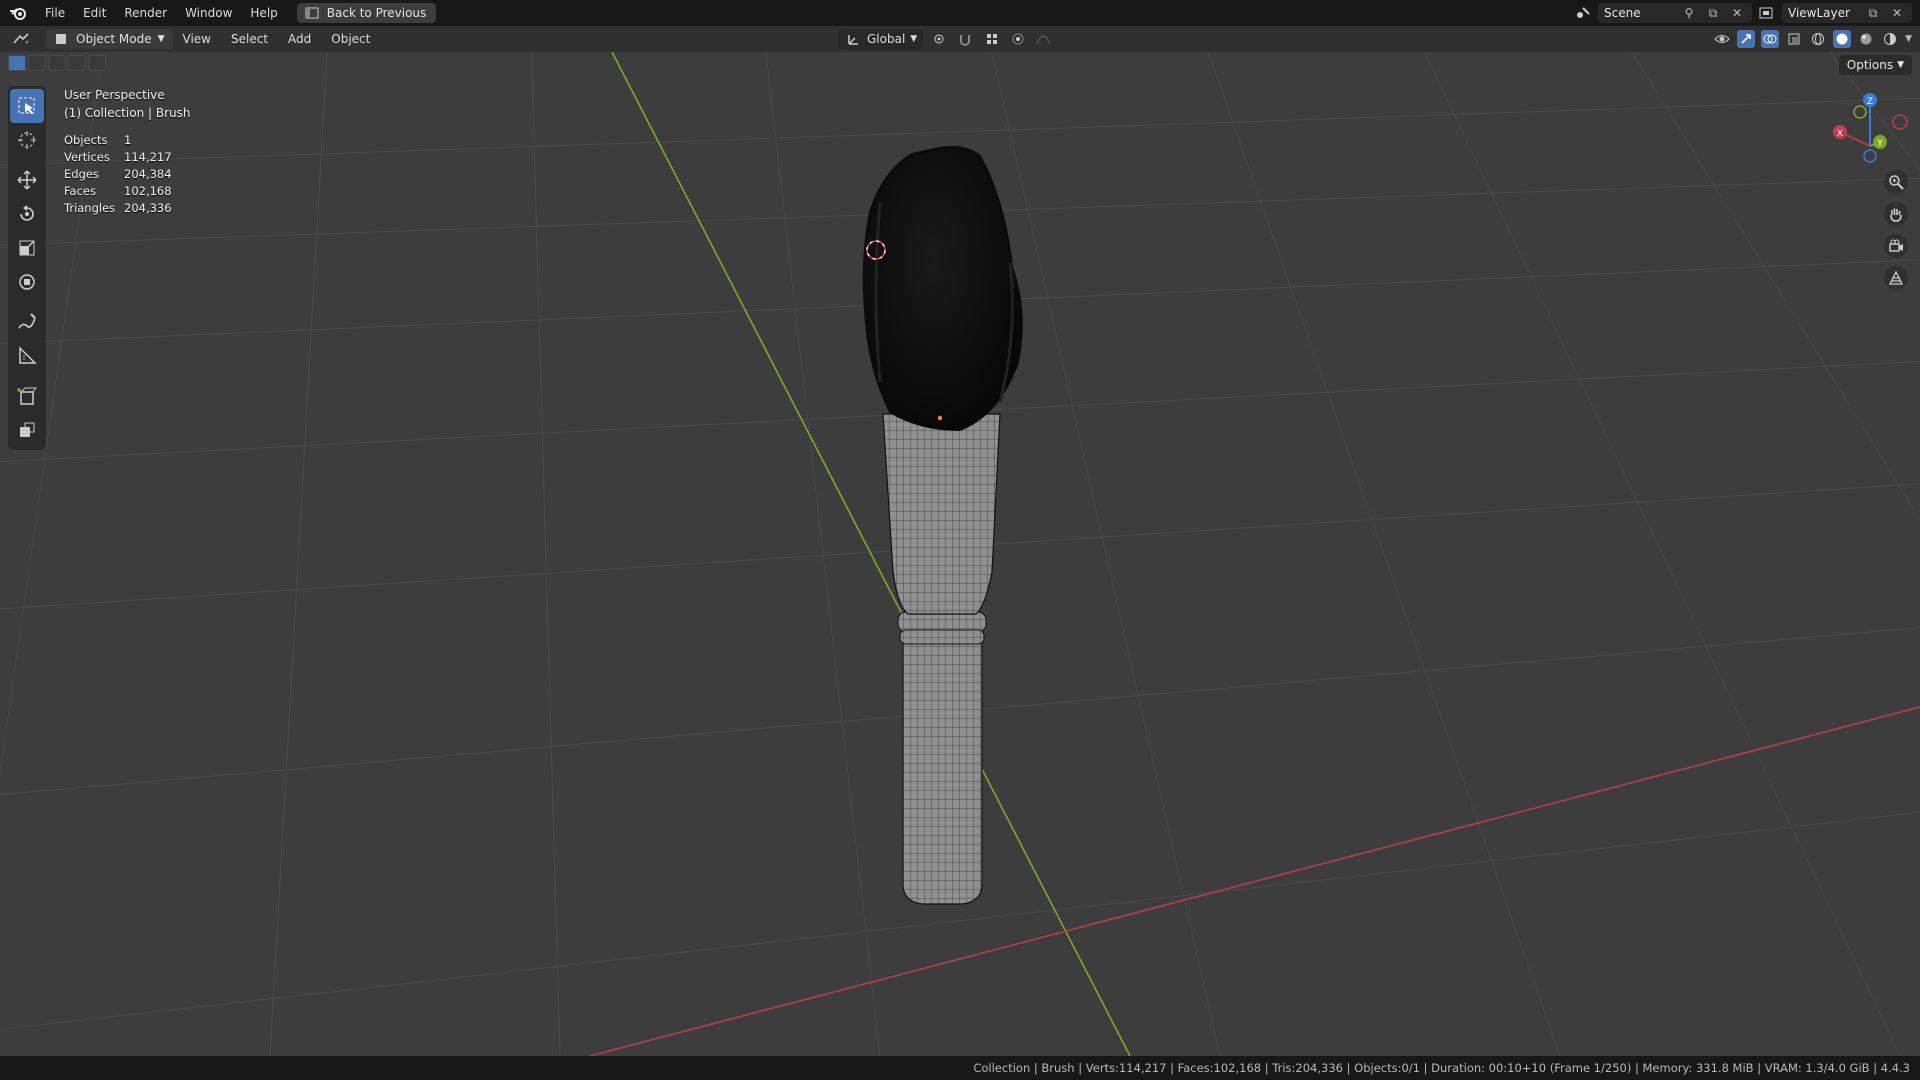 The width and height of the screenshot is (1920, 1080). What do you see at coordinates (27, 282) in the screenshot?
I see `transform-icon` at bounding box center [27, 282].